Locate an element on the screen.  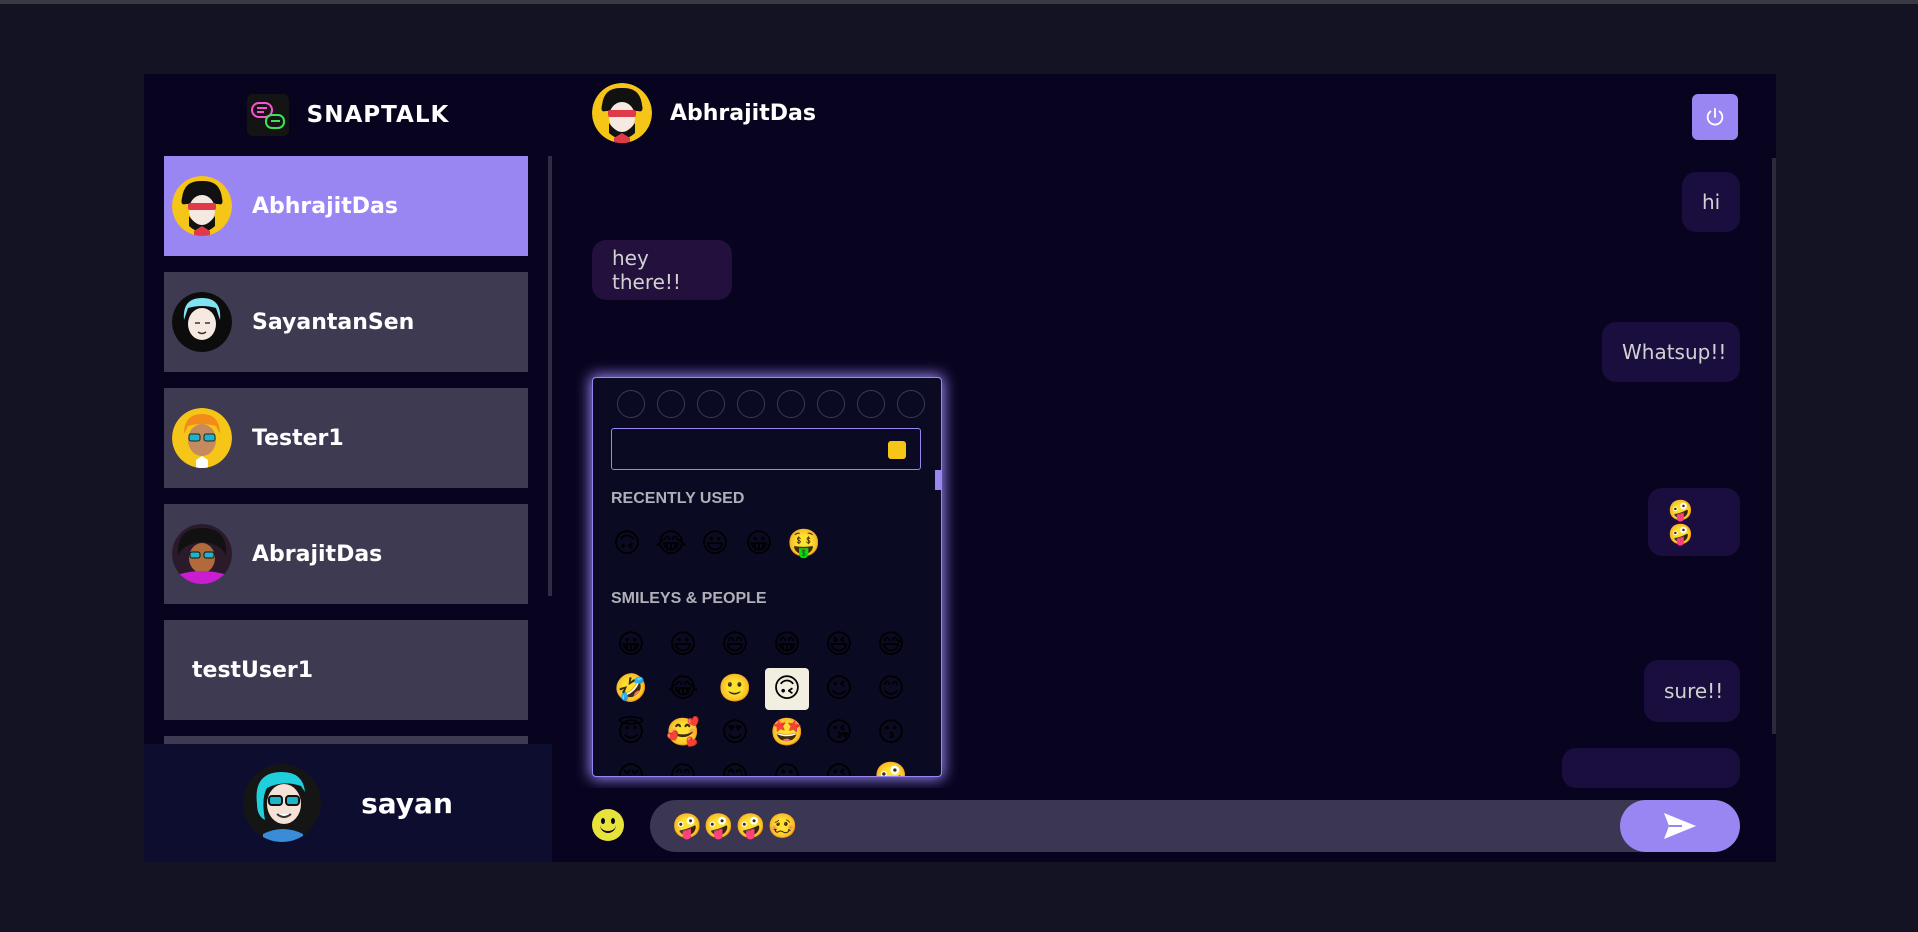
emoji-toggle-button is located at coordinates (608, 825).